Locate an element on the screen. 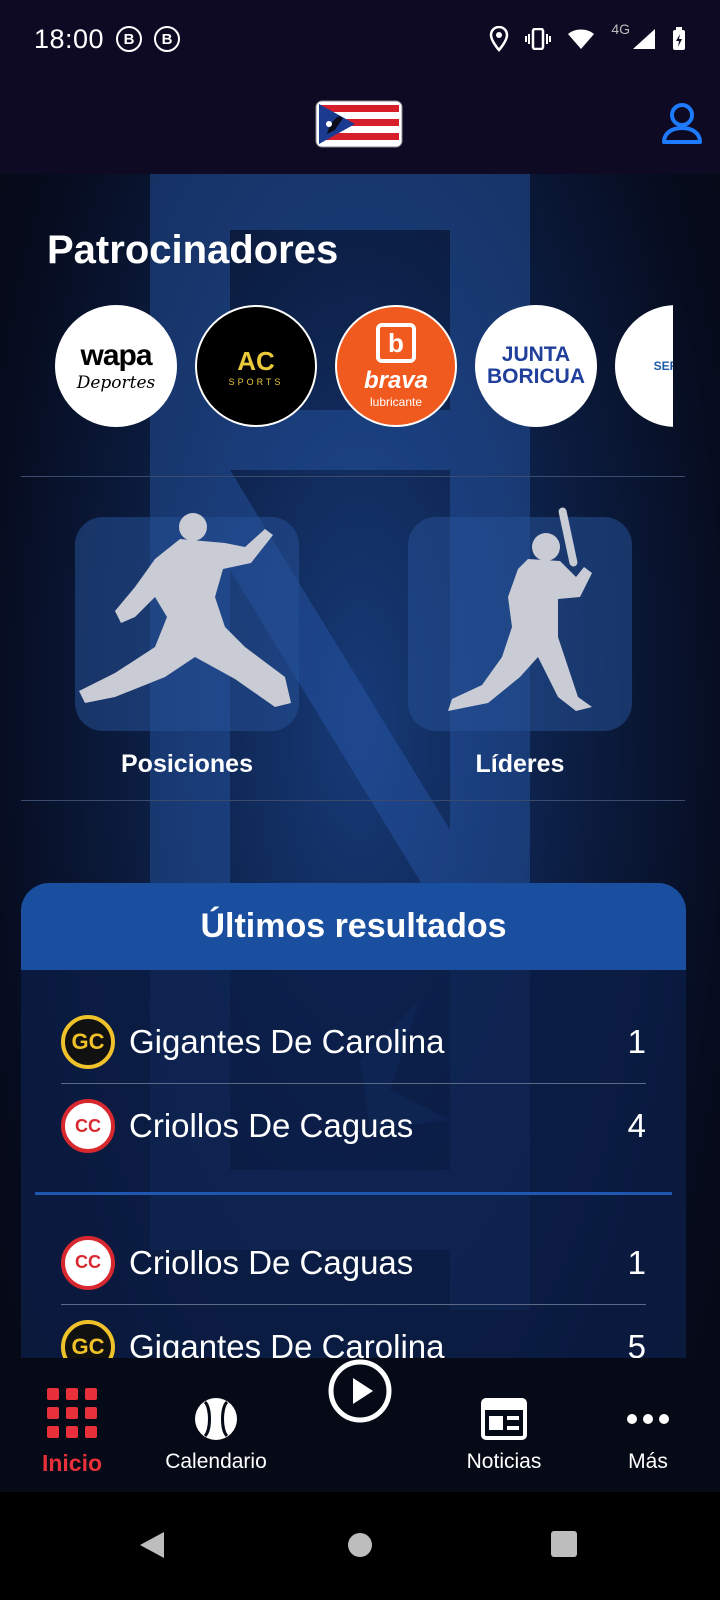 The image size is (720, 1600). sponsor-line1: wapa is located at coordinates (116, 355).